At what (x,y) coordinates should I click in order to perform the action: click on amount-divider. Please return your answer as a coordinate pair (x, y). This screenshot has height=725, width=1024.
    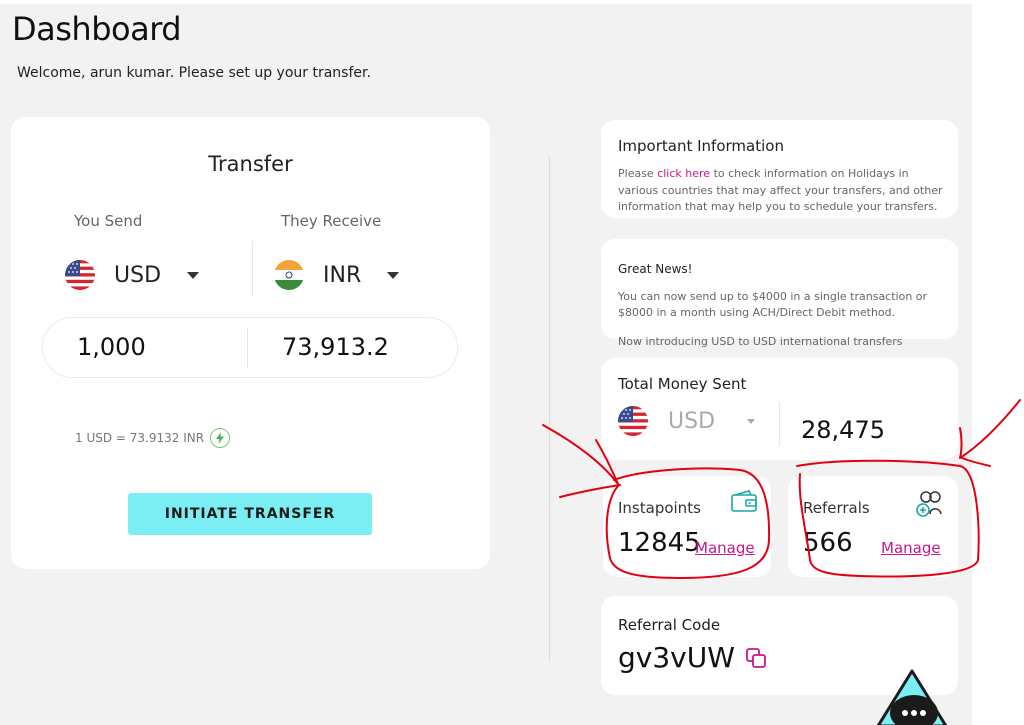
    Looking at the image, I should click on (247, 348).